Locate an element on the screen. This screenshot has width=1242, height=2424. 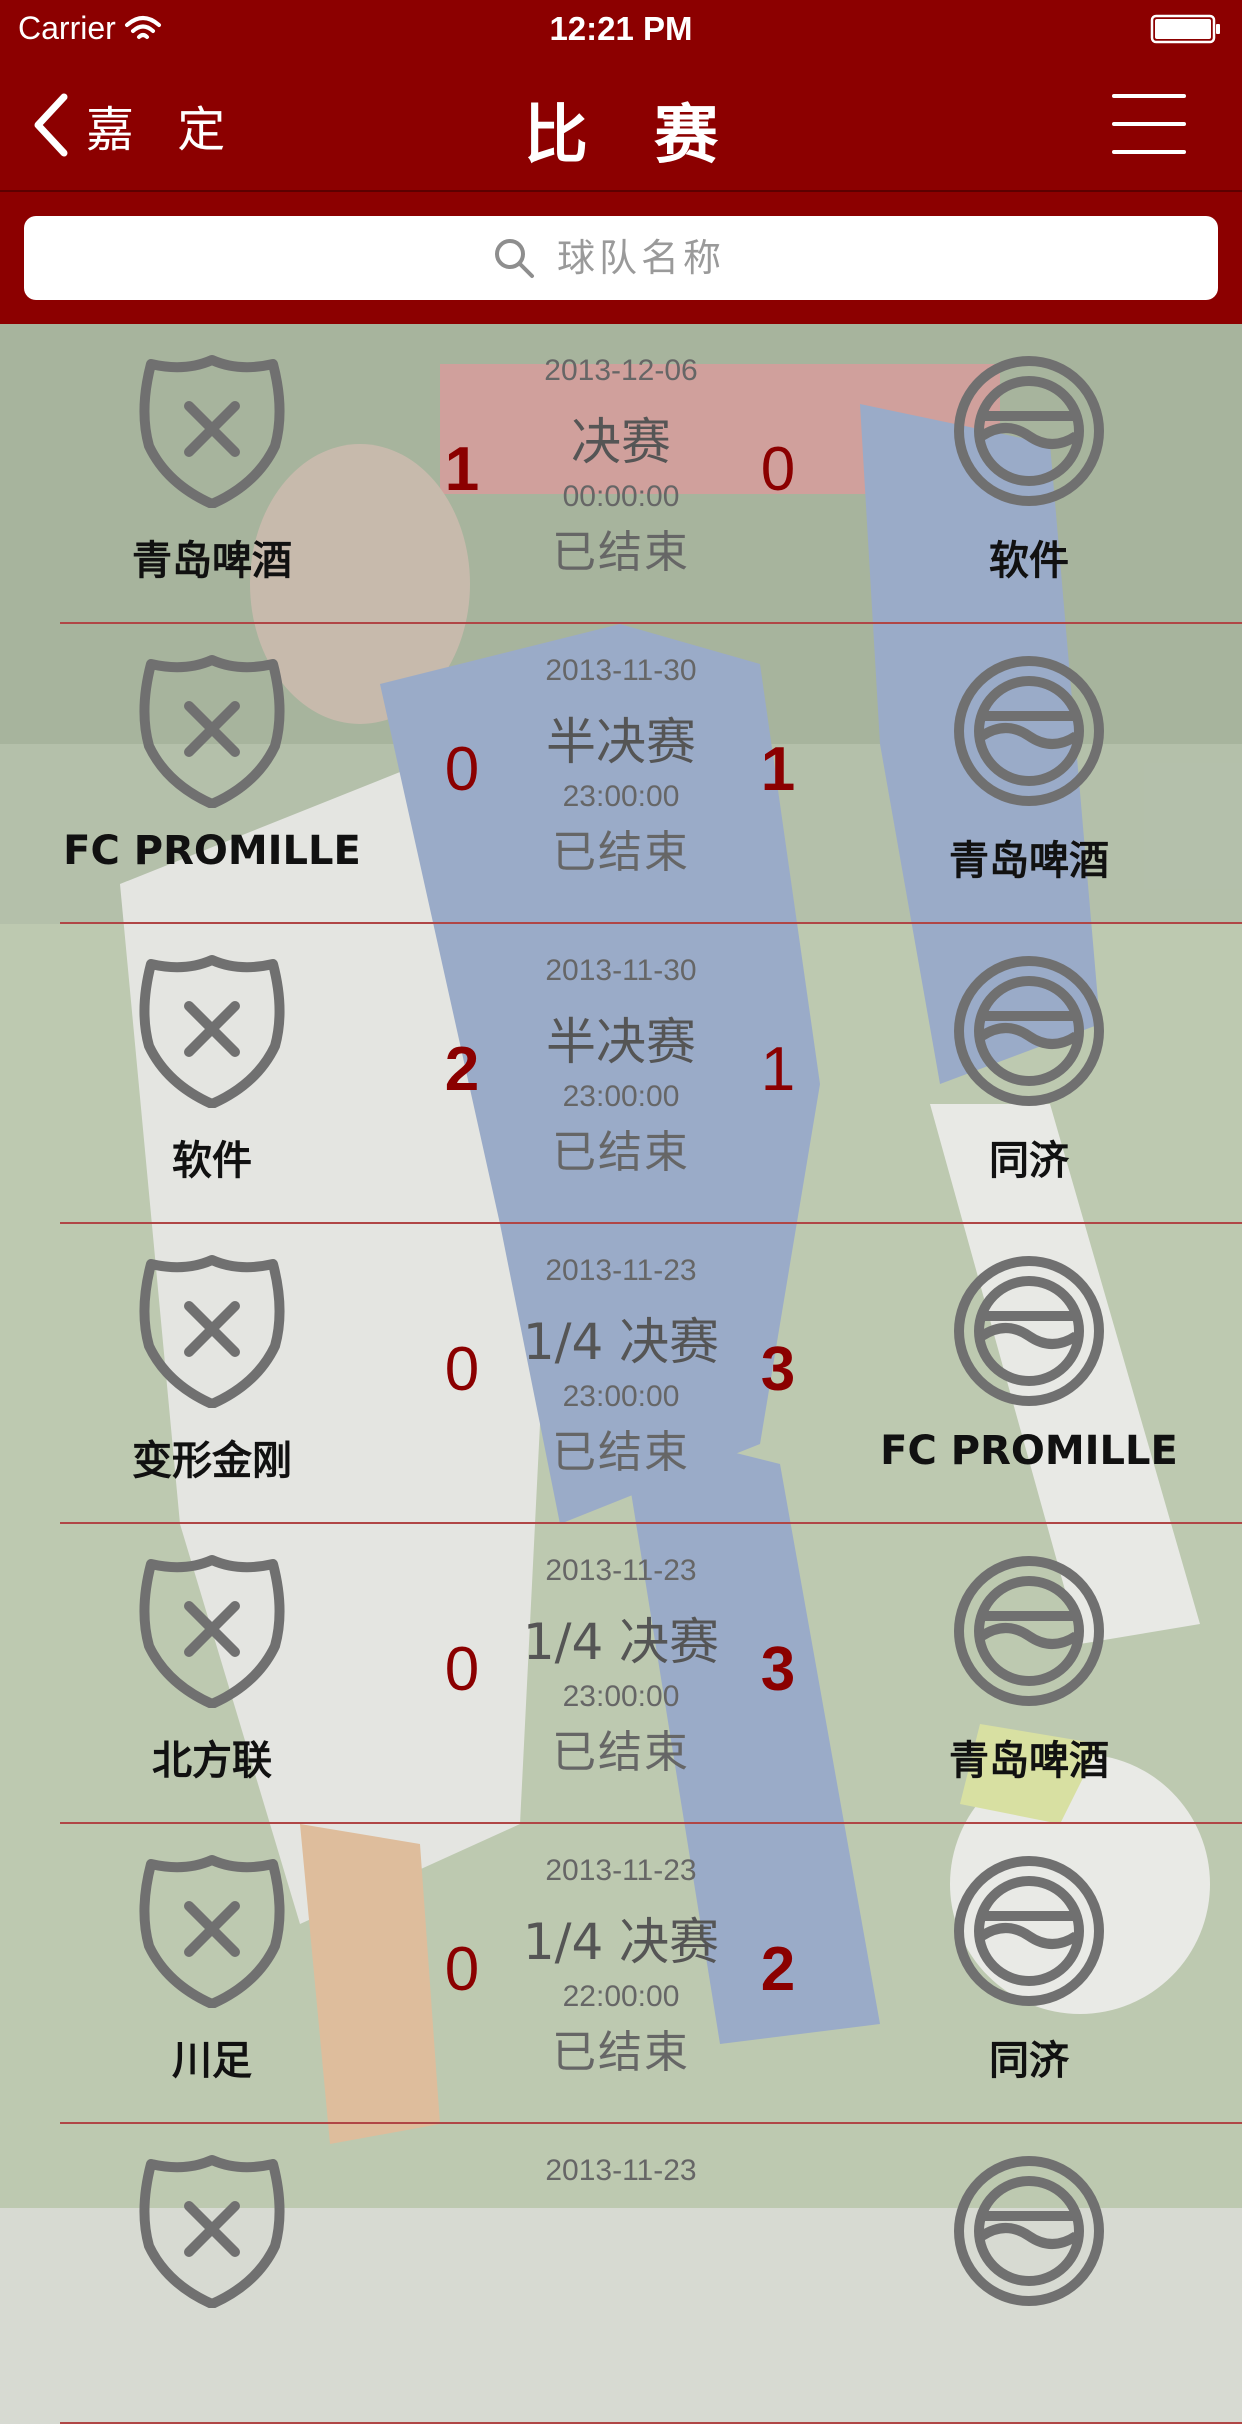
search-bar is located at coordinates (621, 258).